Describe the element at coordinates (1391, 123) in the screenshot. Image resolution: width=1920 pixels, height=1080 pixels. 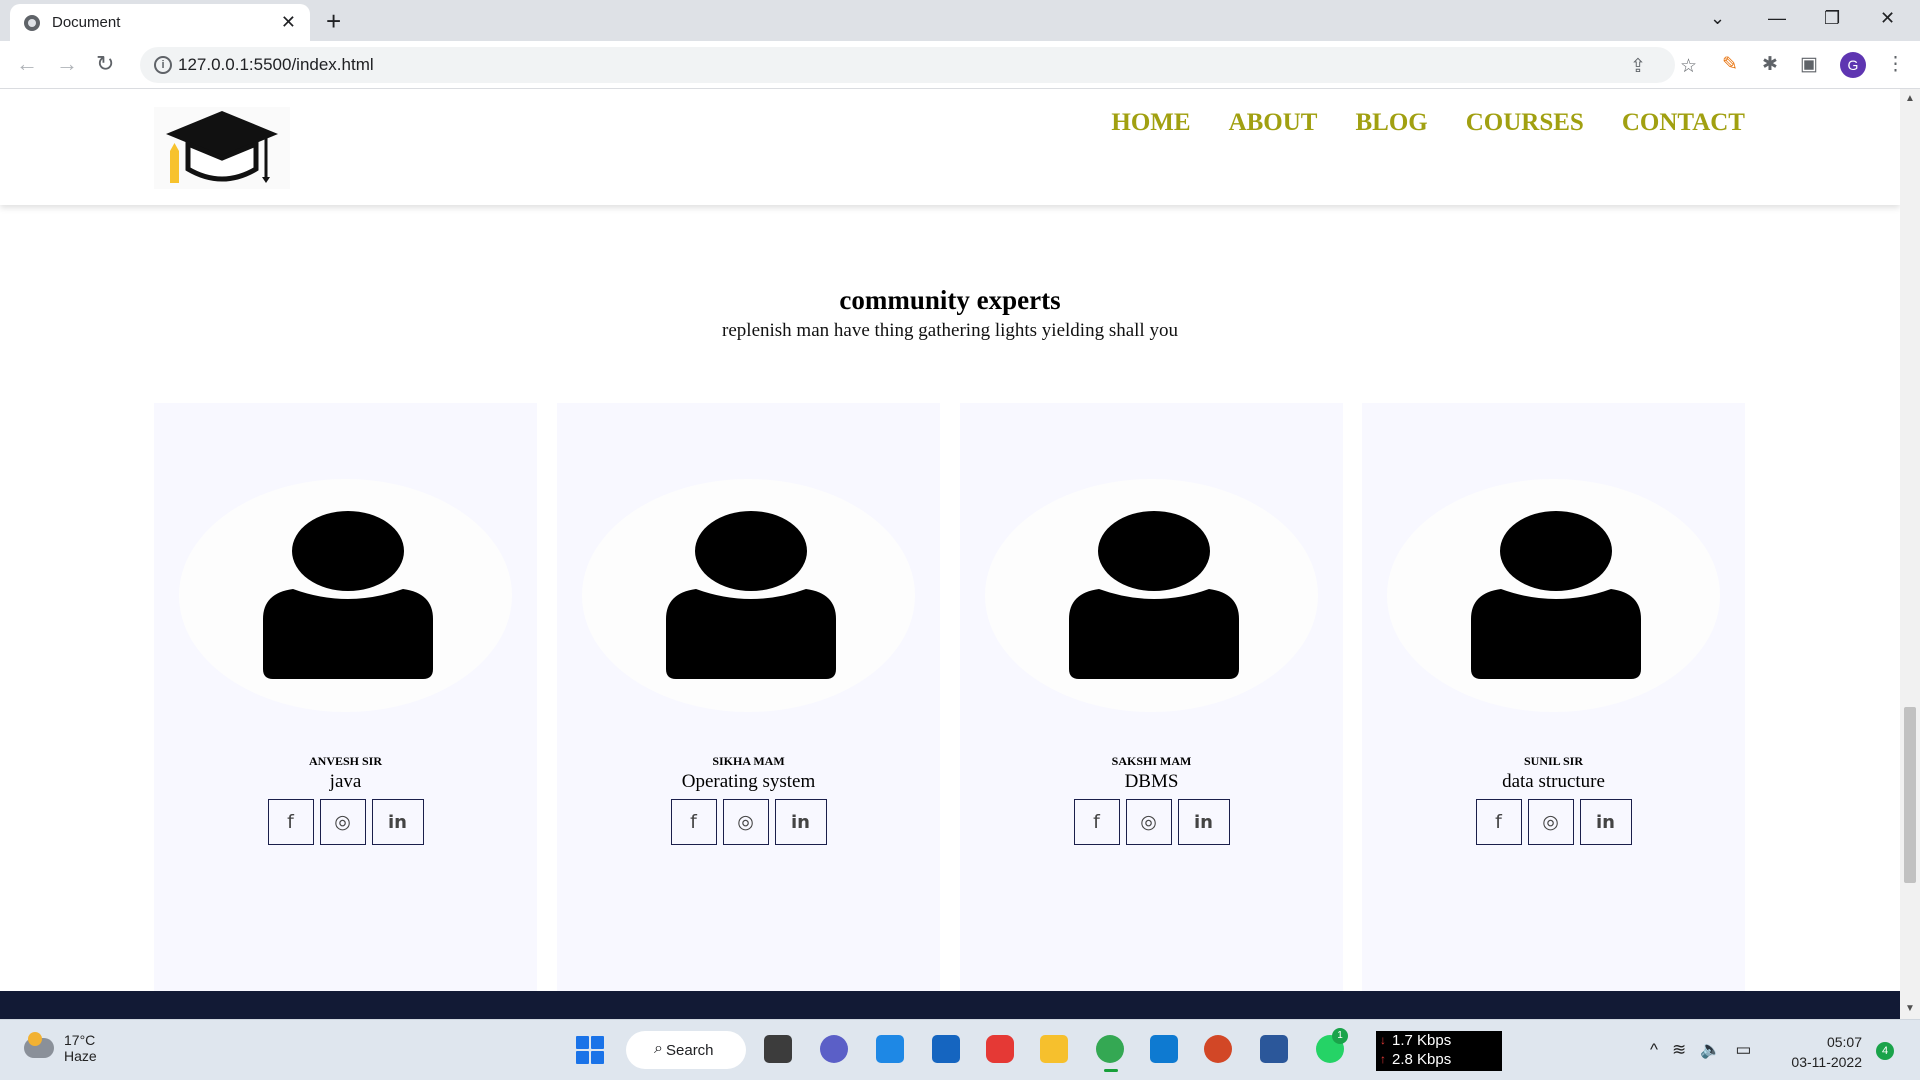
I see `nav-blog: BLOG` at that location.